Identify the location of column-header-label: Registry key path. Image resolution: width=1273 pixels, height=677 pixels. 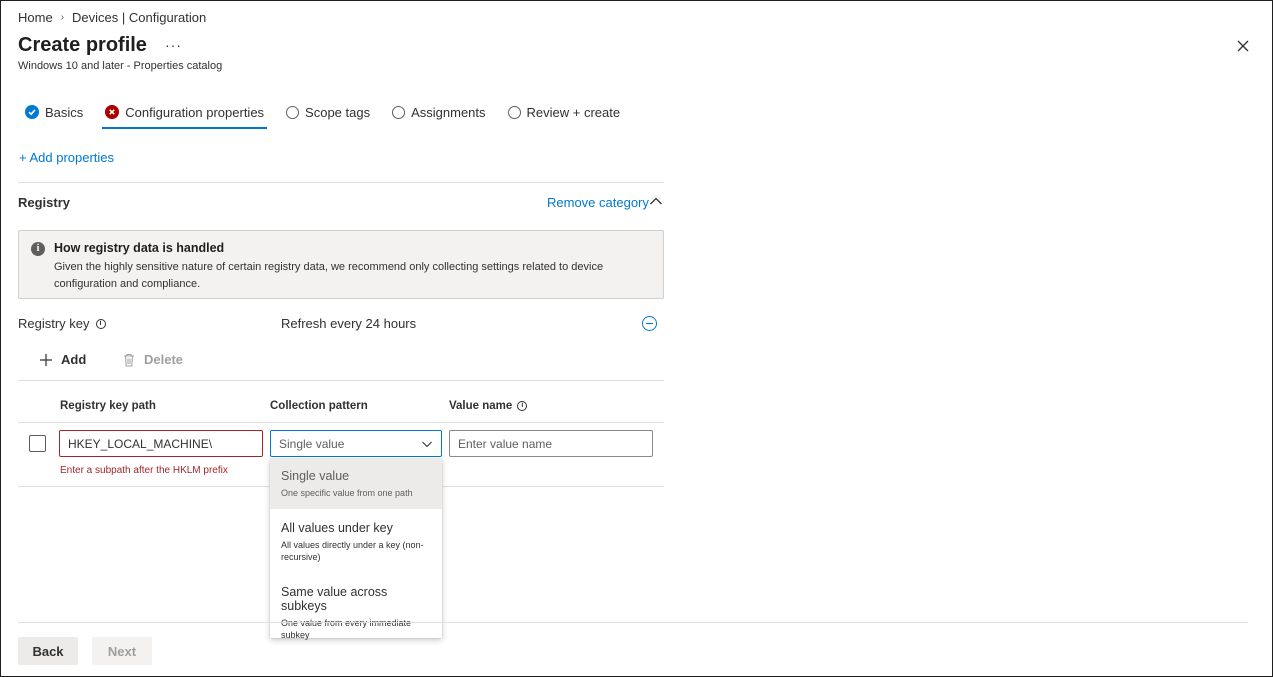
(108, 406).